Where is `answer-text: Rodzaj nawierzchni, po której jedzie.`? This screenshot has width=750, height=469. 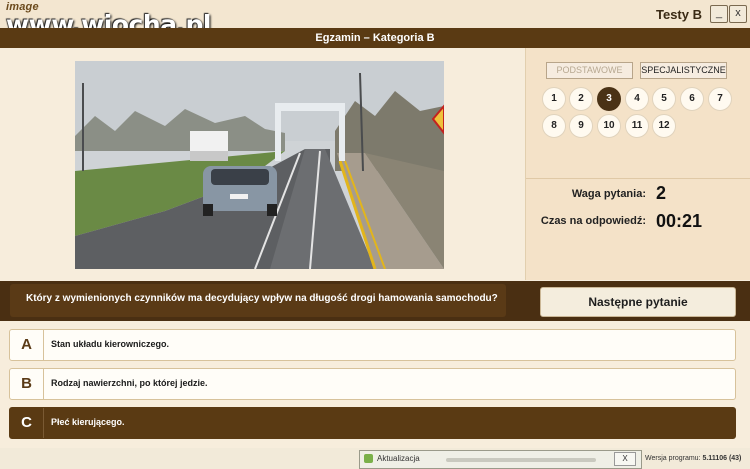 answer-text: Rodzaj nawierzchni, po której jedzie. is located at coordinates (129, 383).